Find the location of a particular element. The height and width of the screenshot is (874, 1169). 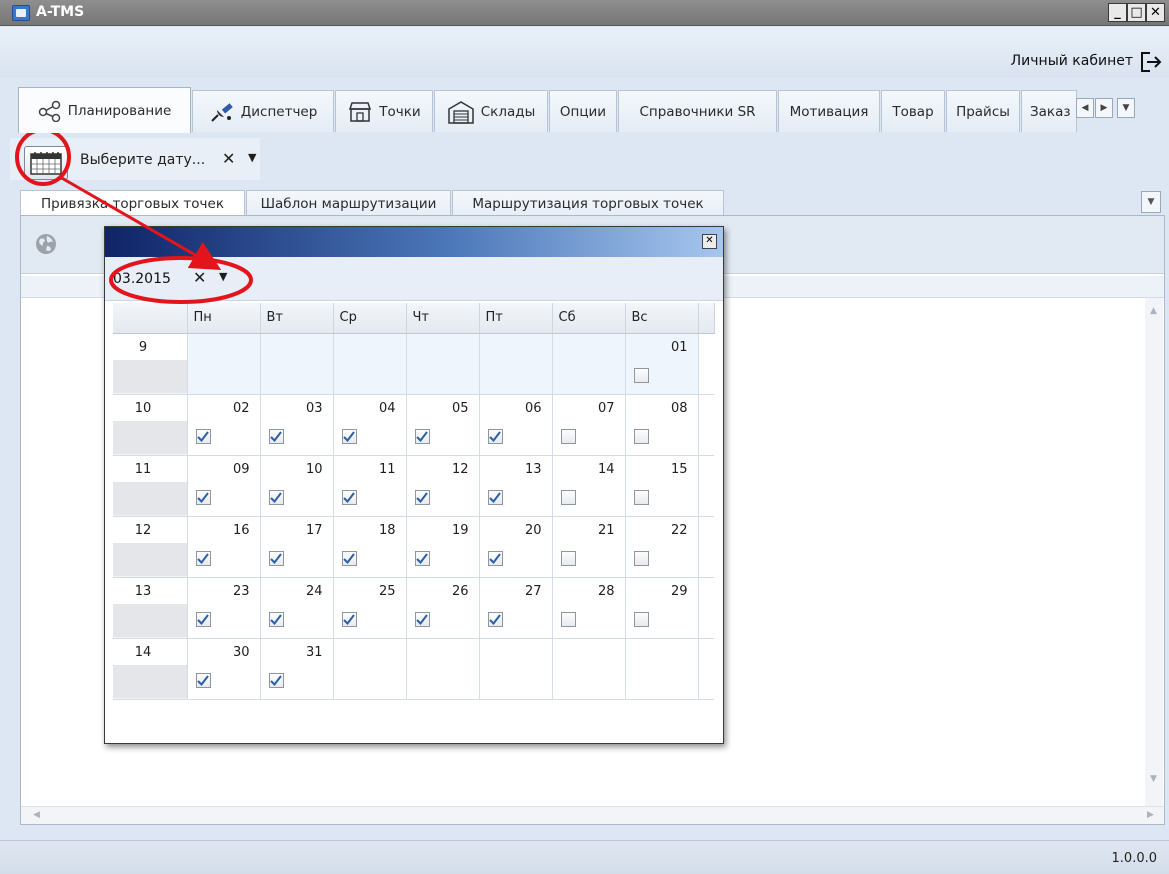

scroll-left-icon: ◀ is located at coordinates (36, 815).